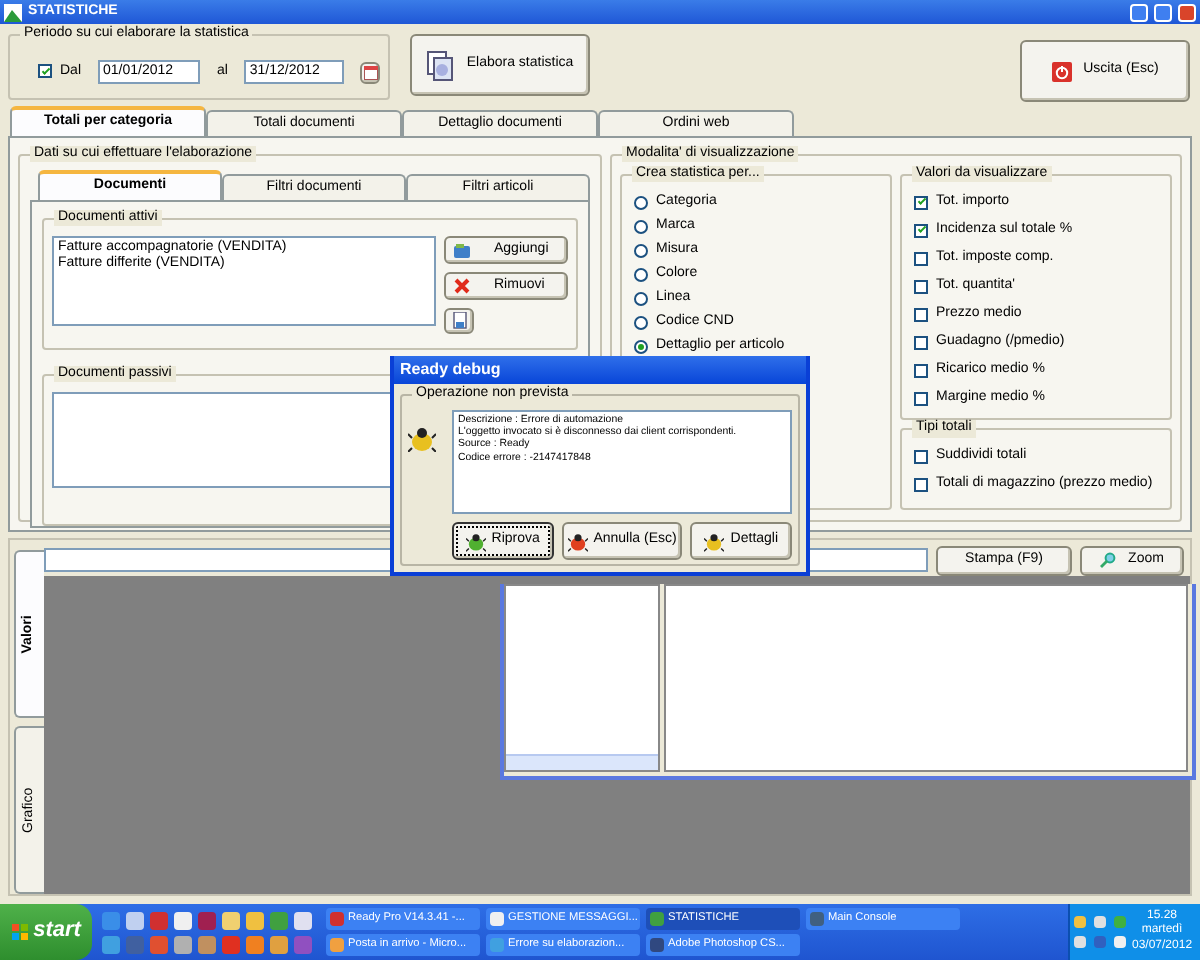 This screenshot has height=960, width=1200. Describe the element at coordinates (600, 370) in the screenshot. I see `dialog-title: Ready debug` at that location.